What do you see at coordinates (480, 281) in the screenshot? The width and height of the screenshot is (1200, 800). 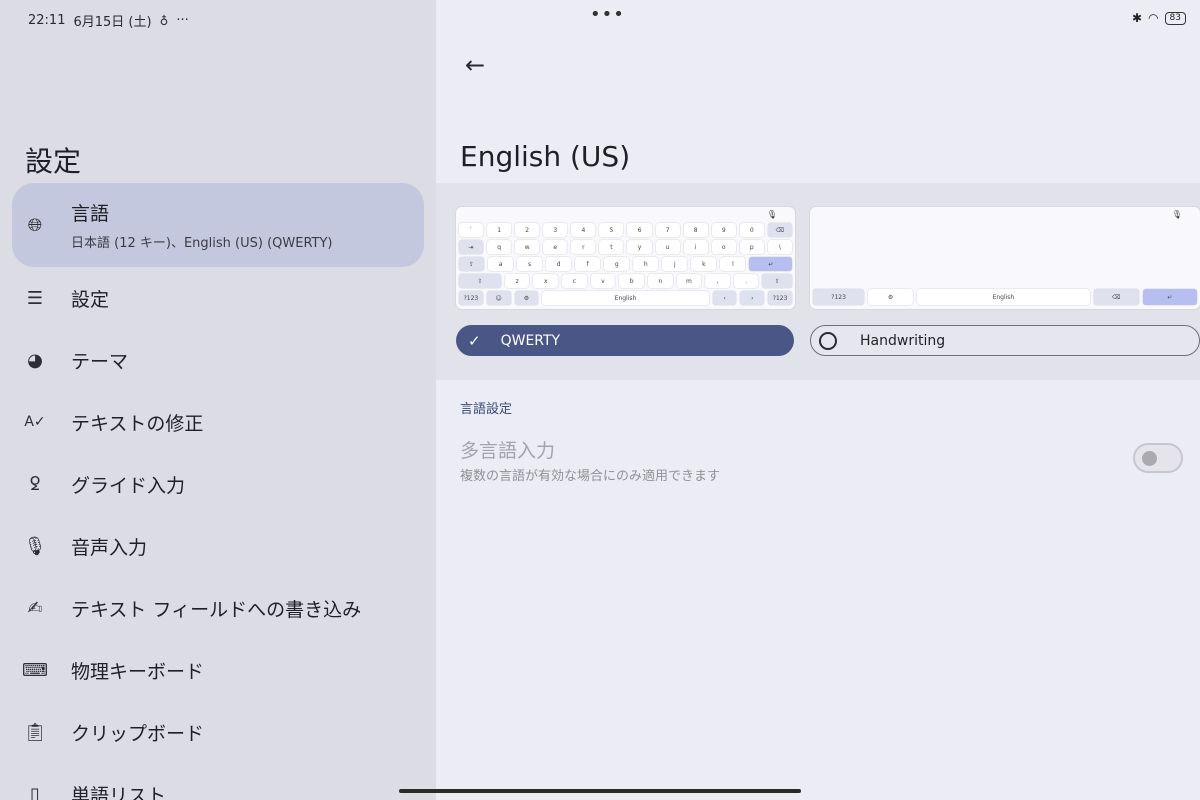 I see `key: ⇧` at bounding box center [480, 281].